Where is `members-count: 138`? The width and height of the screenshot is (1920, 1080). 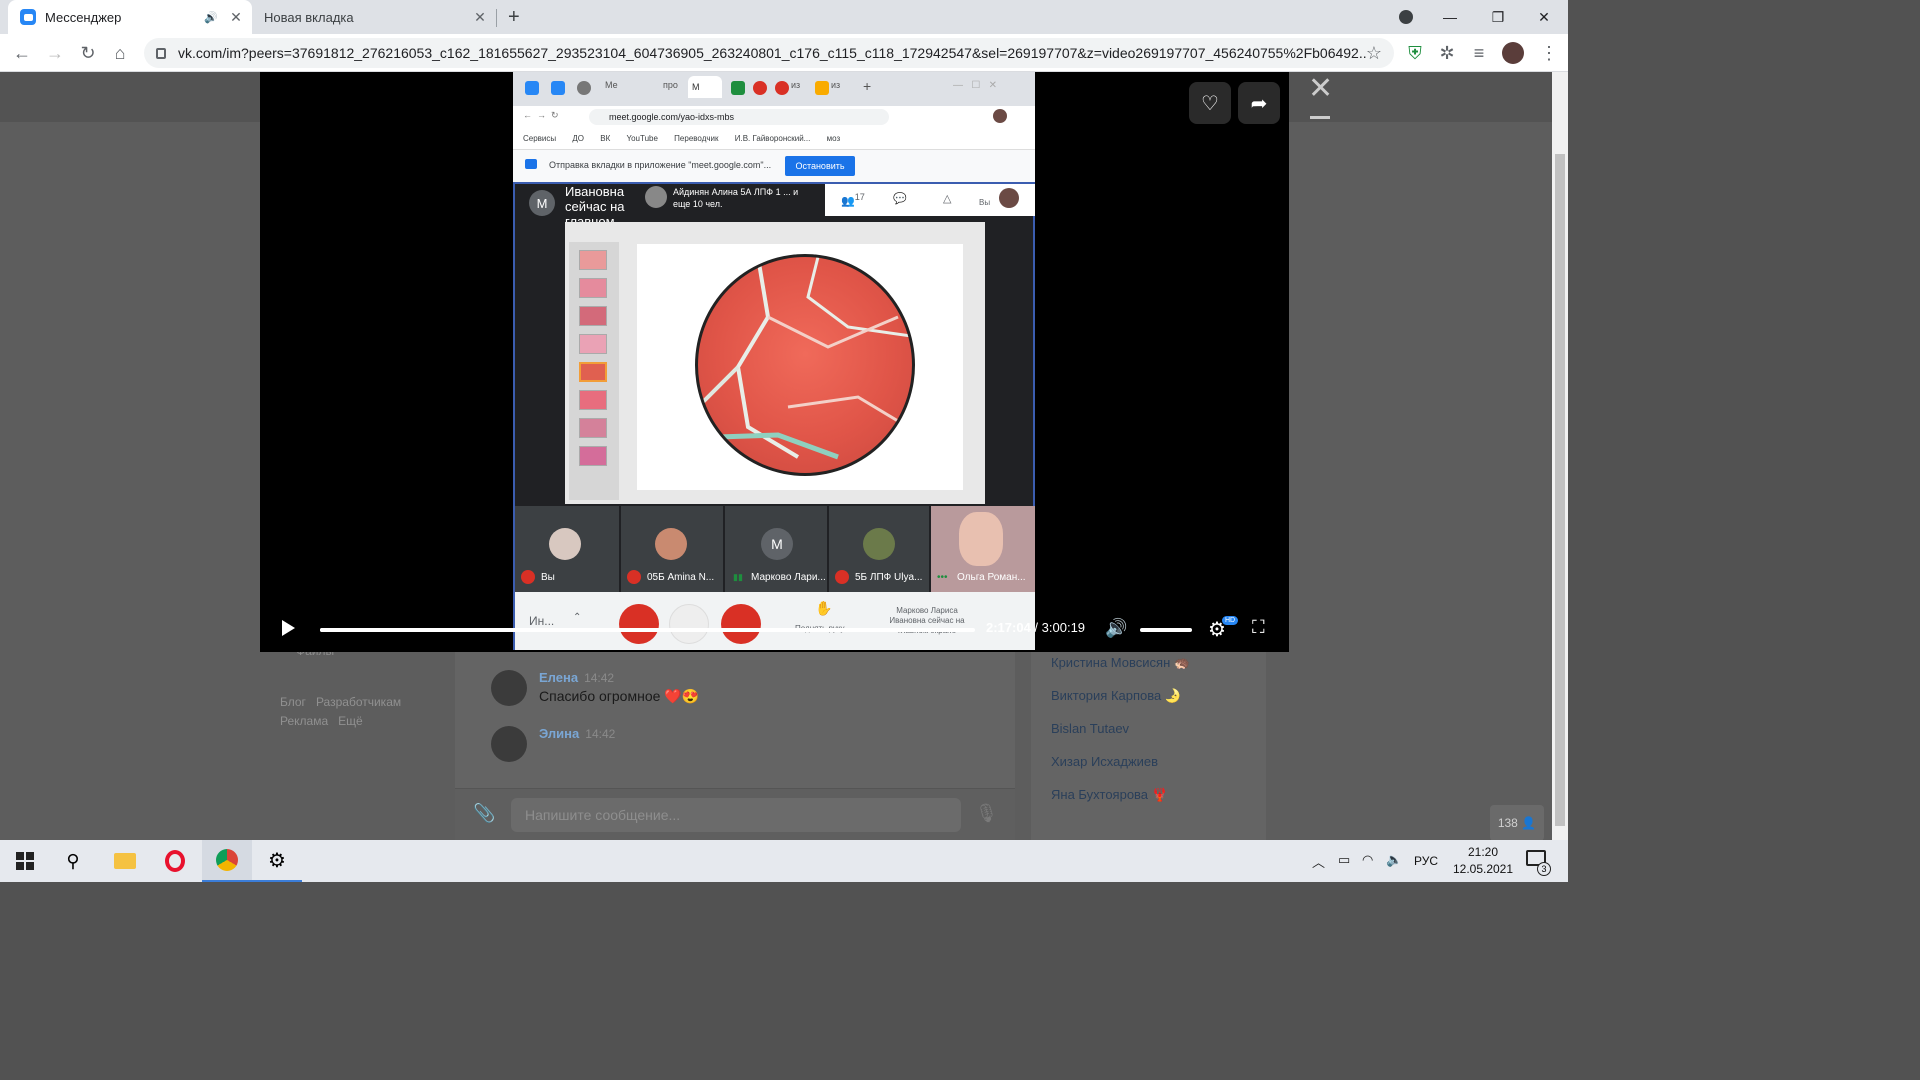
members-count: 138 is located at coordinates (1507, 823).